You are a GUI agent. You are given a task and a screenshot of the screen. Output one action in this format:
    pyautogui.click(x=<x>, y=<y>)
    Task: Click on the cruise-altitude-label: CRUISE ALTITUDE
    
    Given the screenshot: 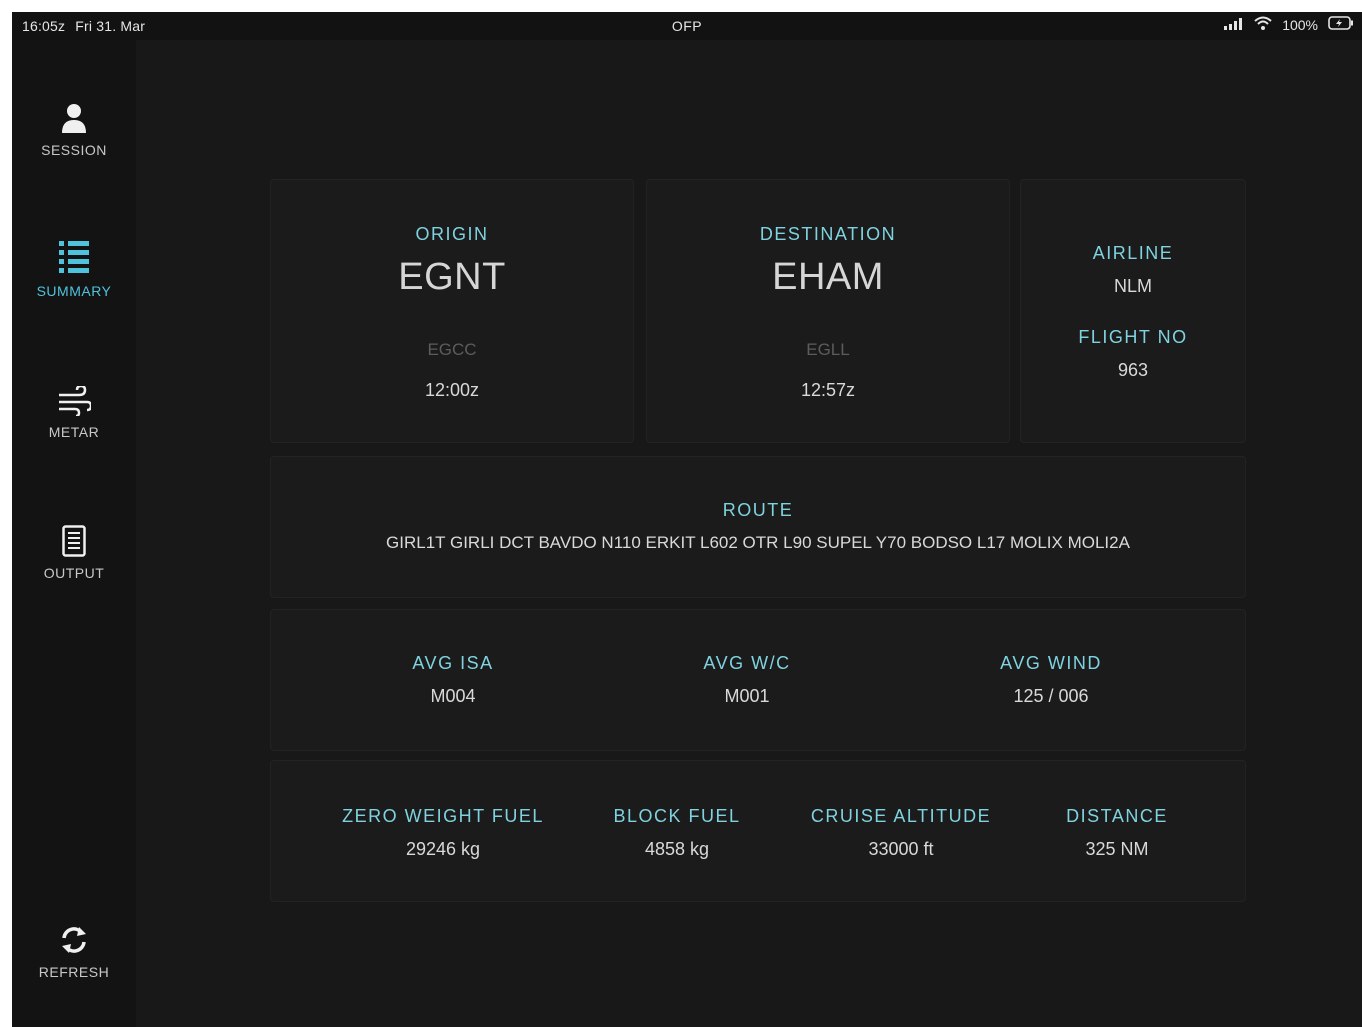 What is the action you would take?
    pyautogui.click(x=901, y=816)
    